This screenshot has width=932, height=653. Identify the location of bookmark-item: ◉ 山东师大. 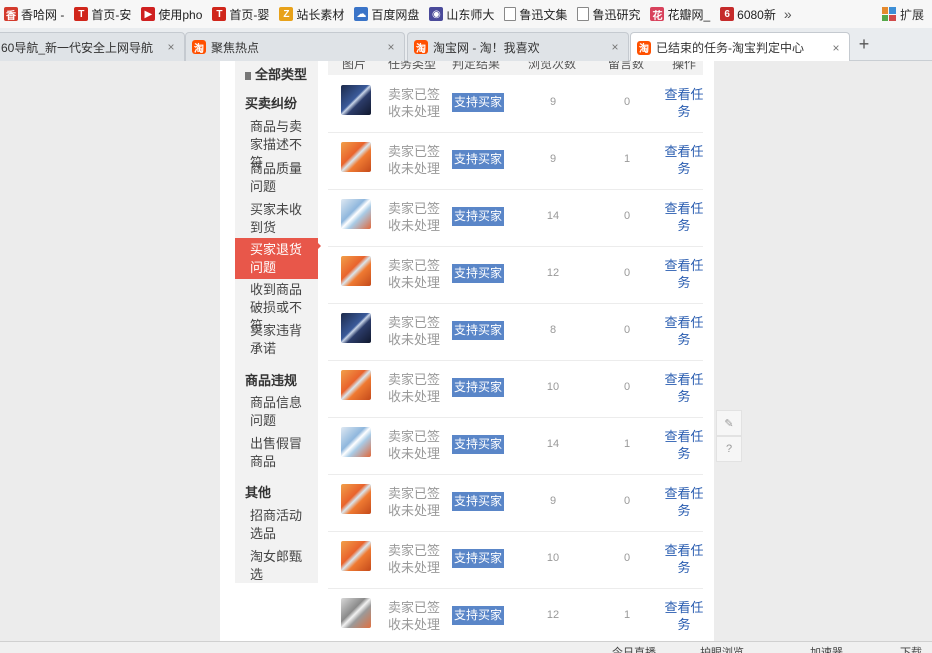
(461, 14).